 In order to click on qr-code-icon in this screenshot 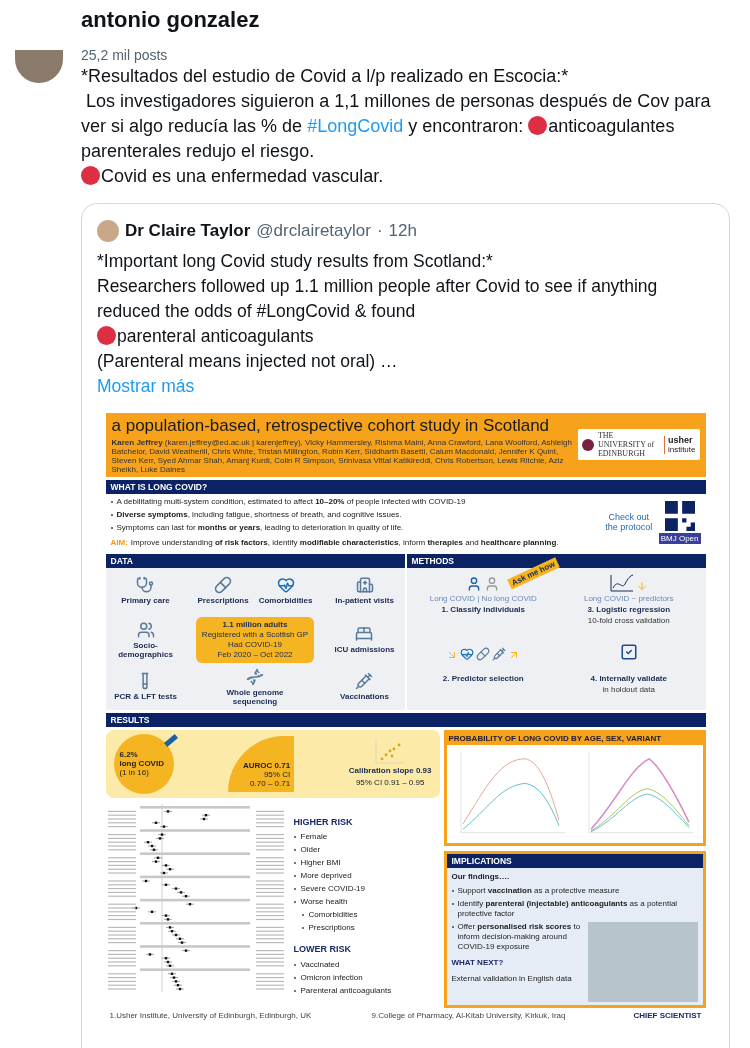, I will do `click(679, 515)`.